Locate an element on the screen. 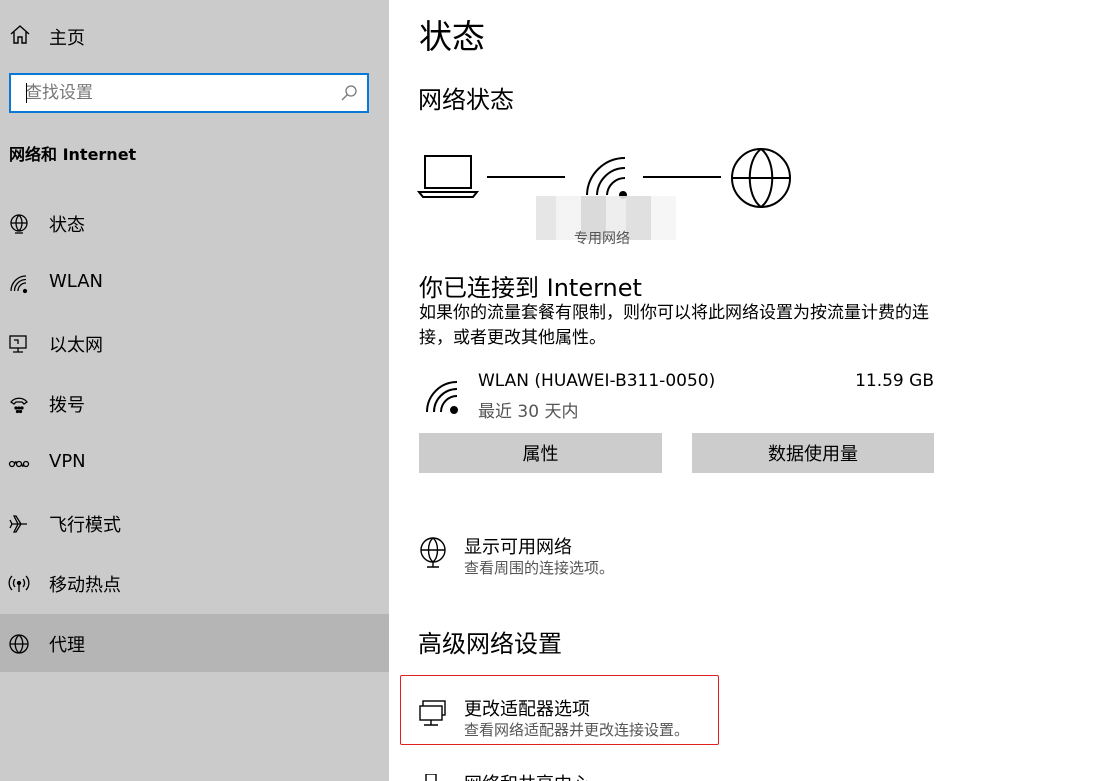 This screenshot has width=1101, height=781. change-adapter-link: 更改适配器选项 查看网络适配器并更改连接设置。 is located at coordinates (579, 720).